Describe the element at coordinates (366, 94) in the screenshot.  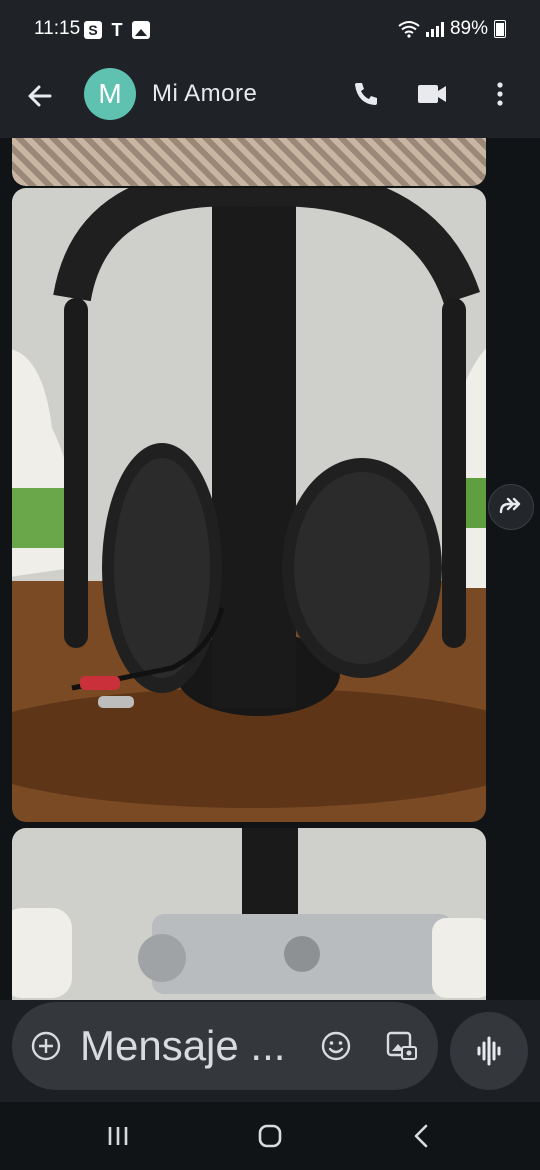
I see `phone-icon` at that location.